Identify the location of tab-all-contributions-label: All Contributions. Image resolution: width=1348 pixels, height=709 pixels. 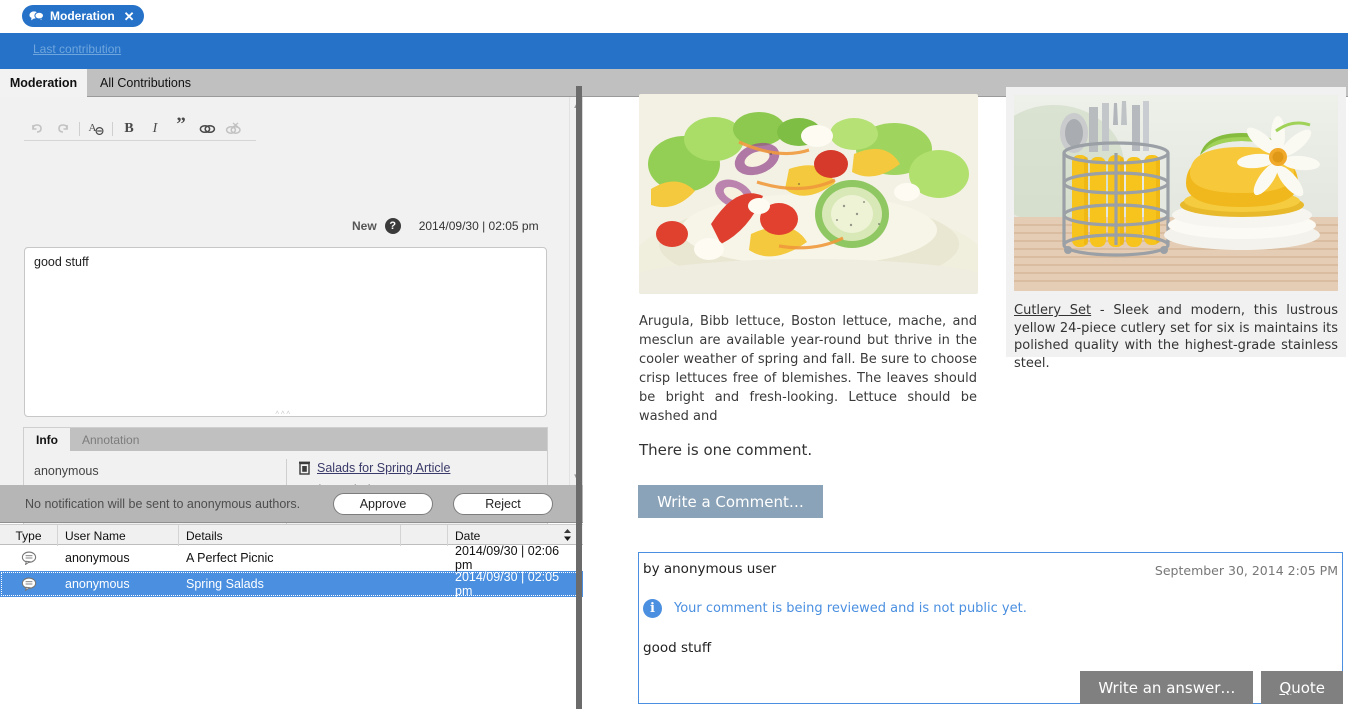
(146, 83).